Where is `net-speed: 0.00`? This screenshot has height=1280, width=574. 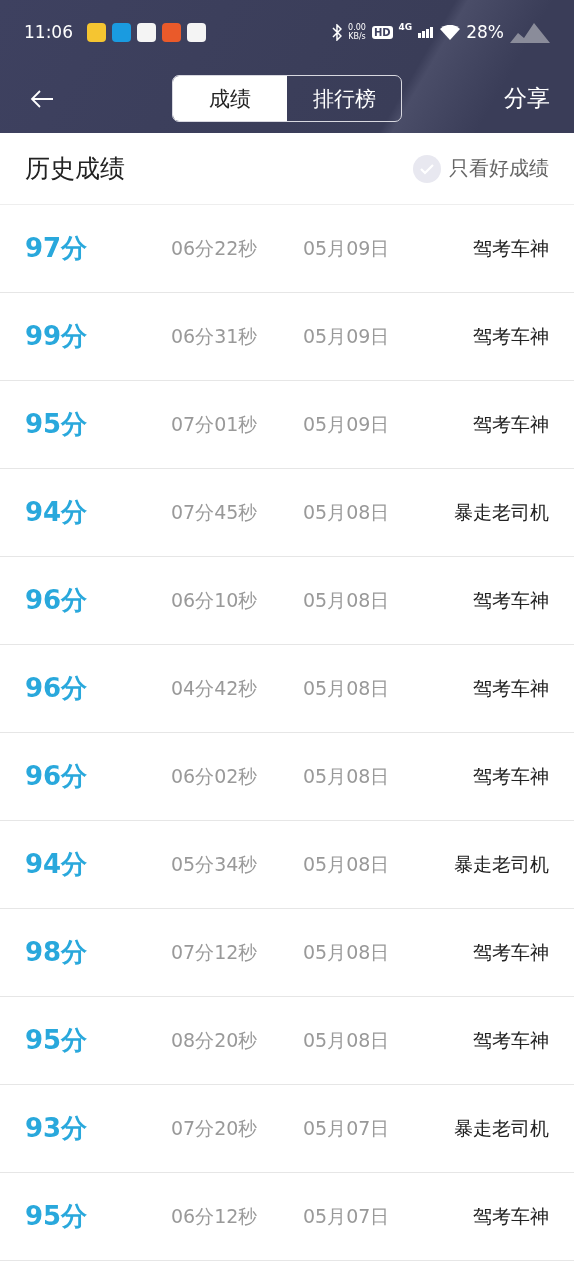 net-speed: 0.00 is located at coordinates (357, 27).